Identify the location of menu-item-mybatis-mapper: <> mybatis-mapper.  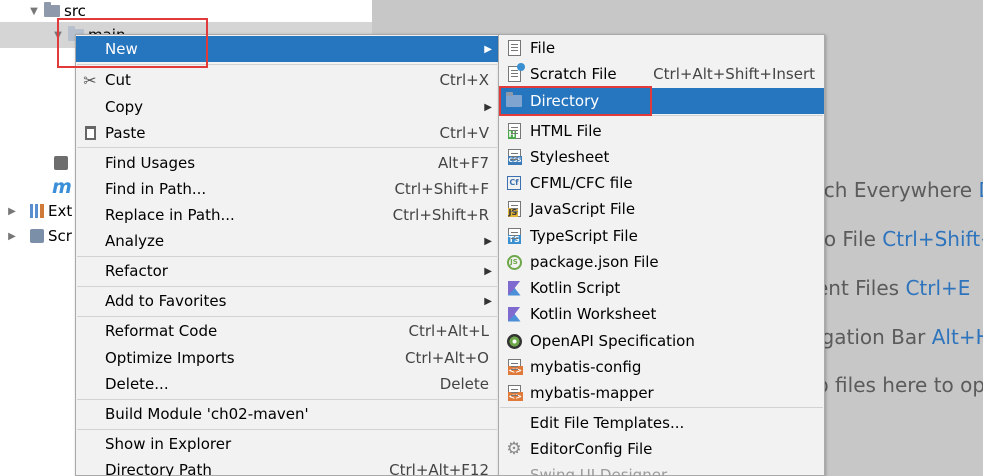
(661, 393).